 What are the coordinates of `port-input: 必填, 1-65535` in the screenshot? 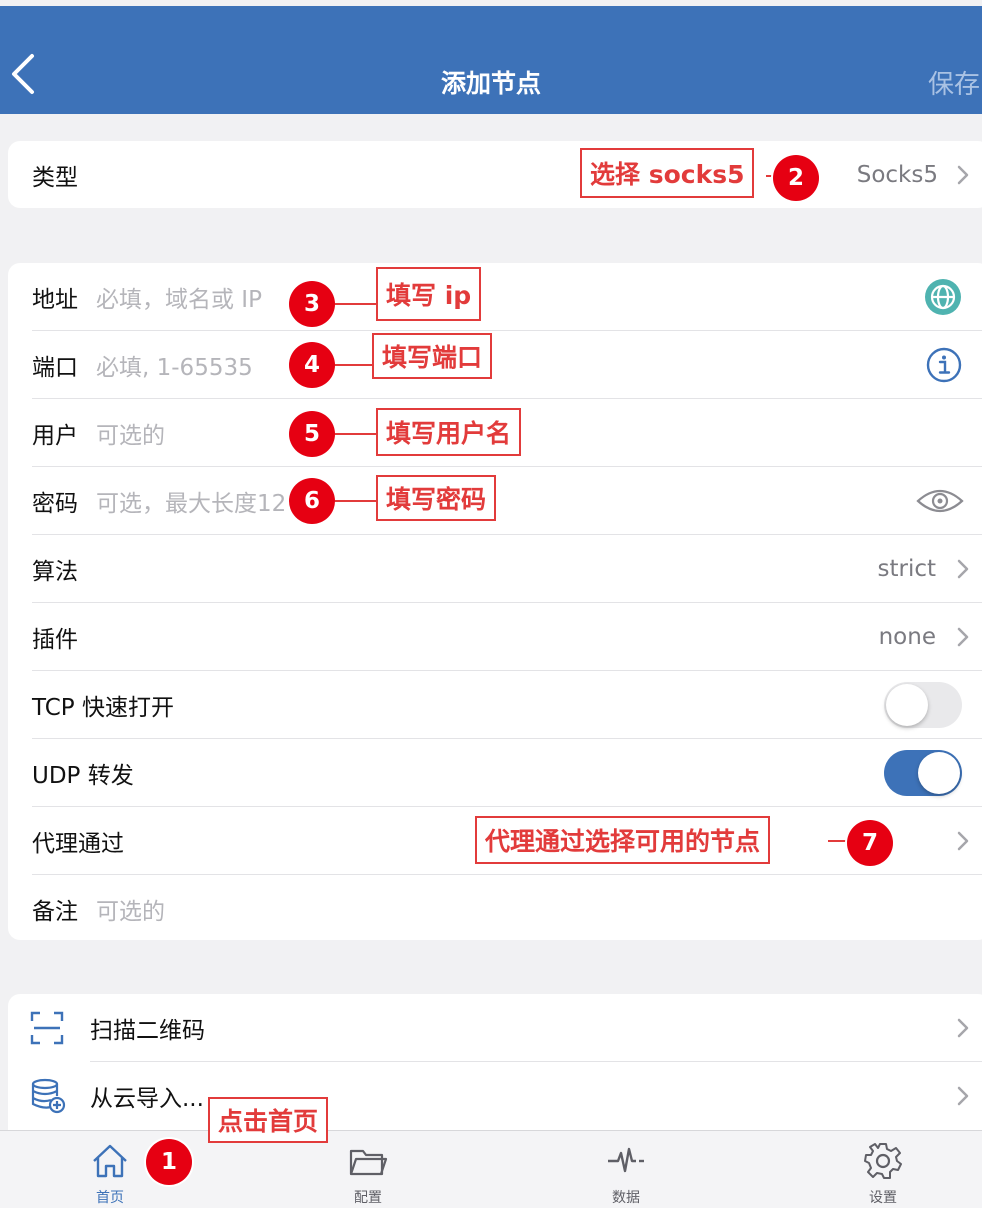 It's located at (174, 365).